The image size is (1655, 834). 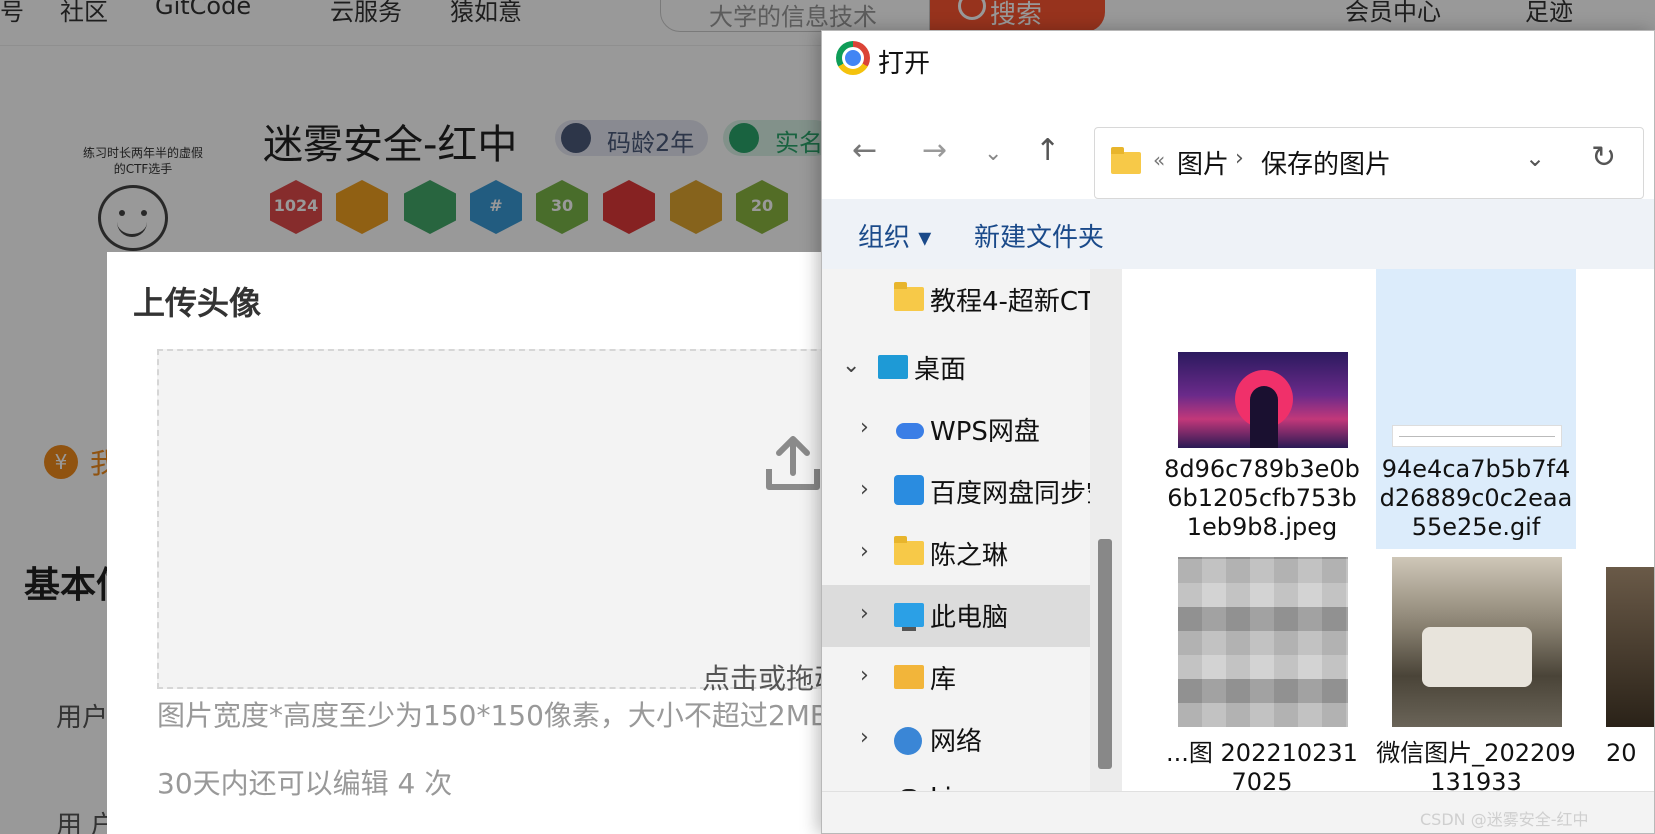 What do you see at coordinates (934, 151) in the screenshot?
I see `forward-arrow-icon: →` at bounding box center [934, 151].